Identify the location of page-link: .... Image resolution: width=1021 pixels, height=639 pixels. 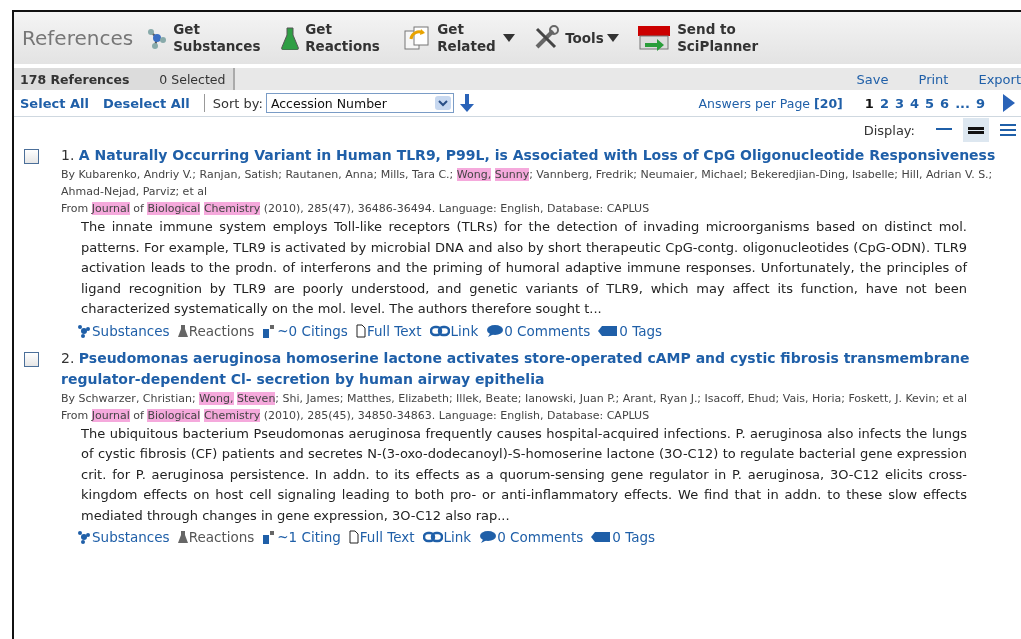
(962, 103).